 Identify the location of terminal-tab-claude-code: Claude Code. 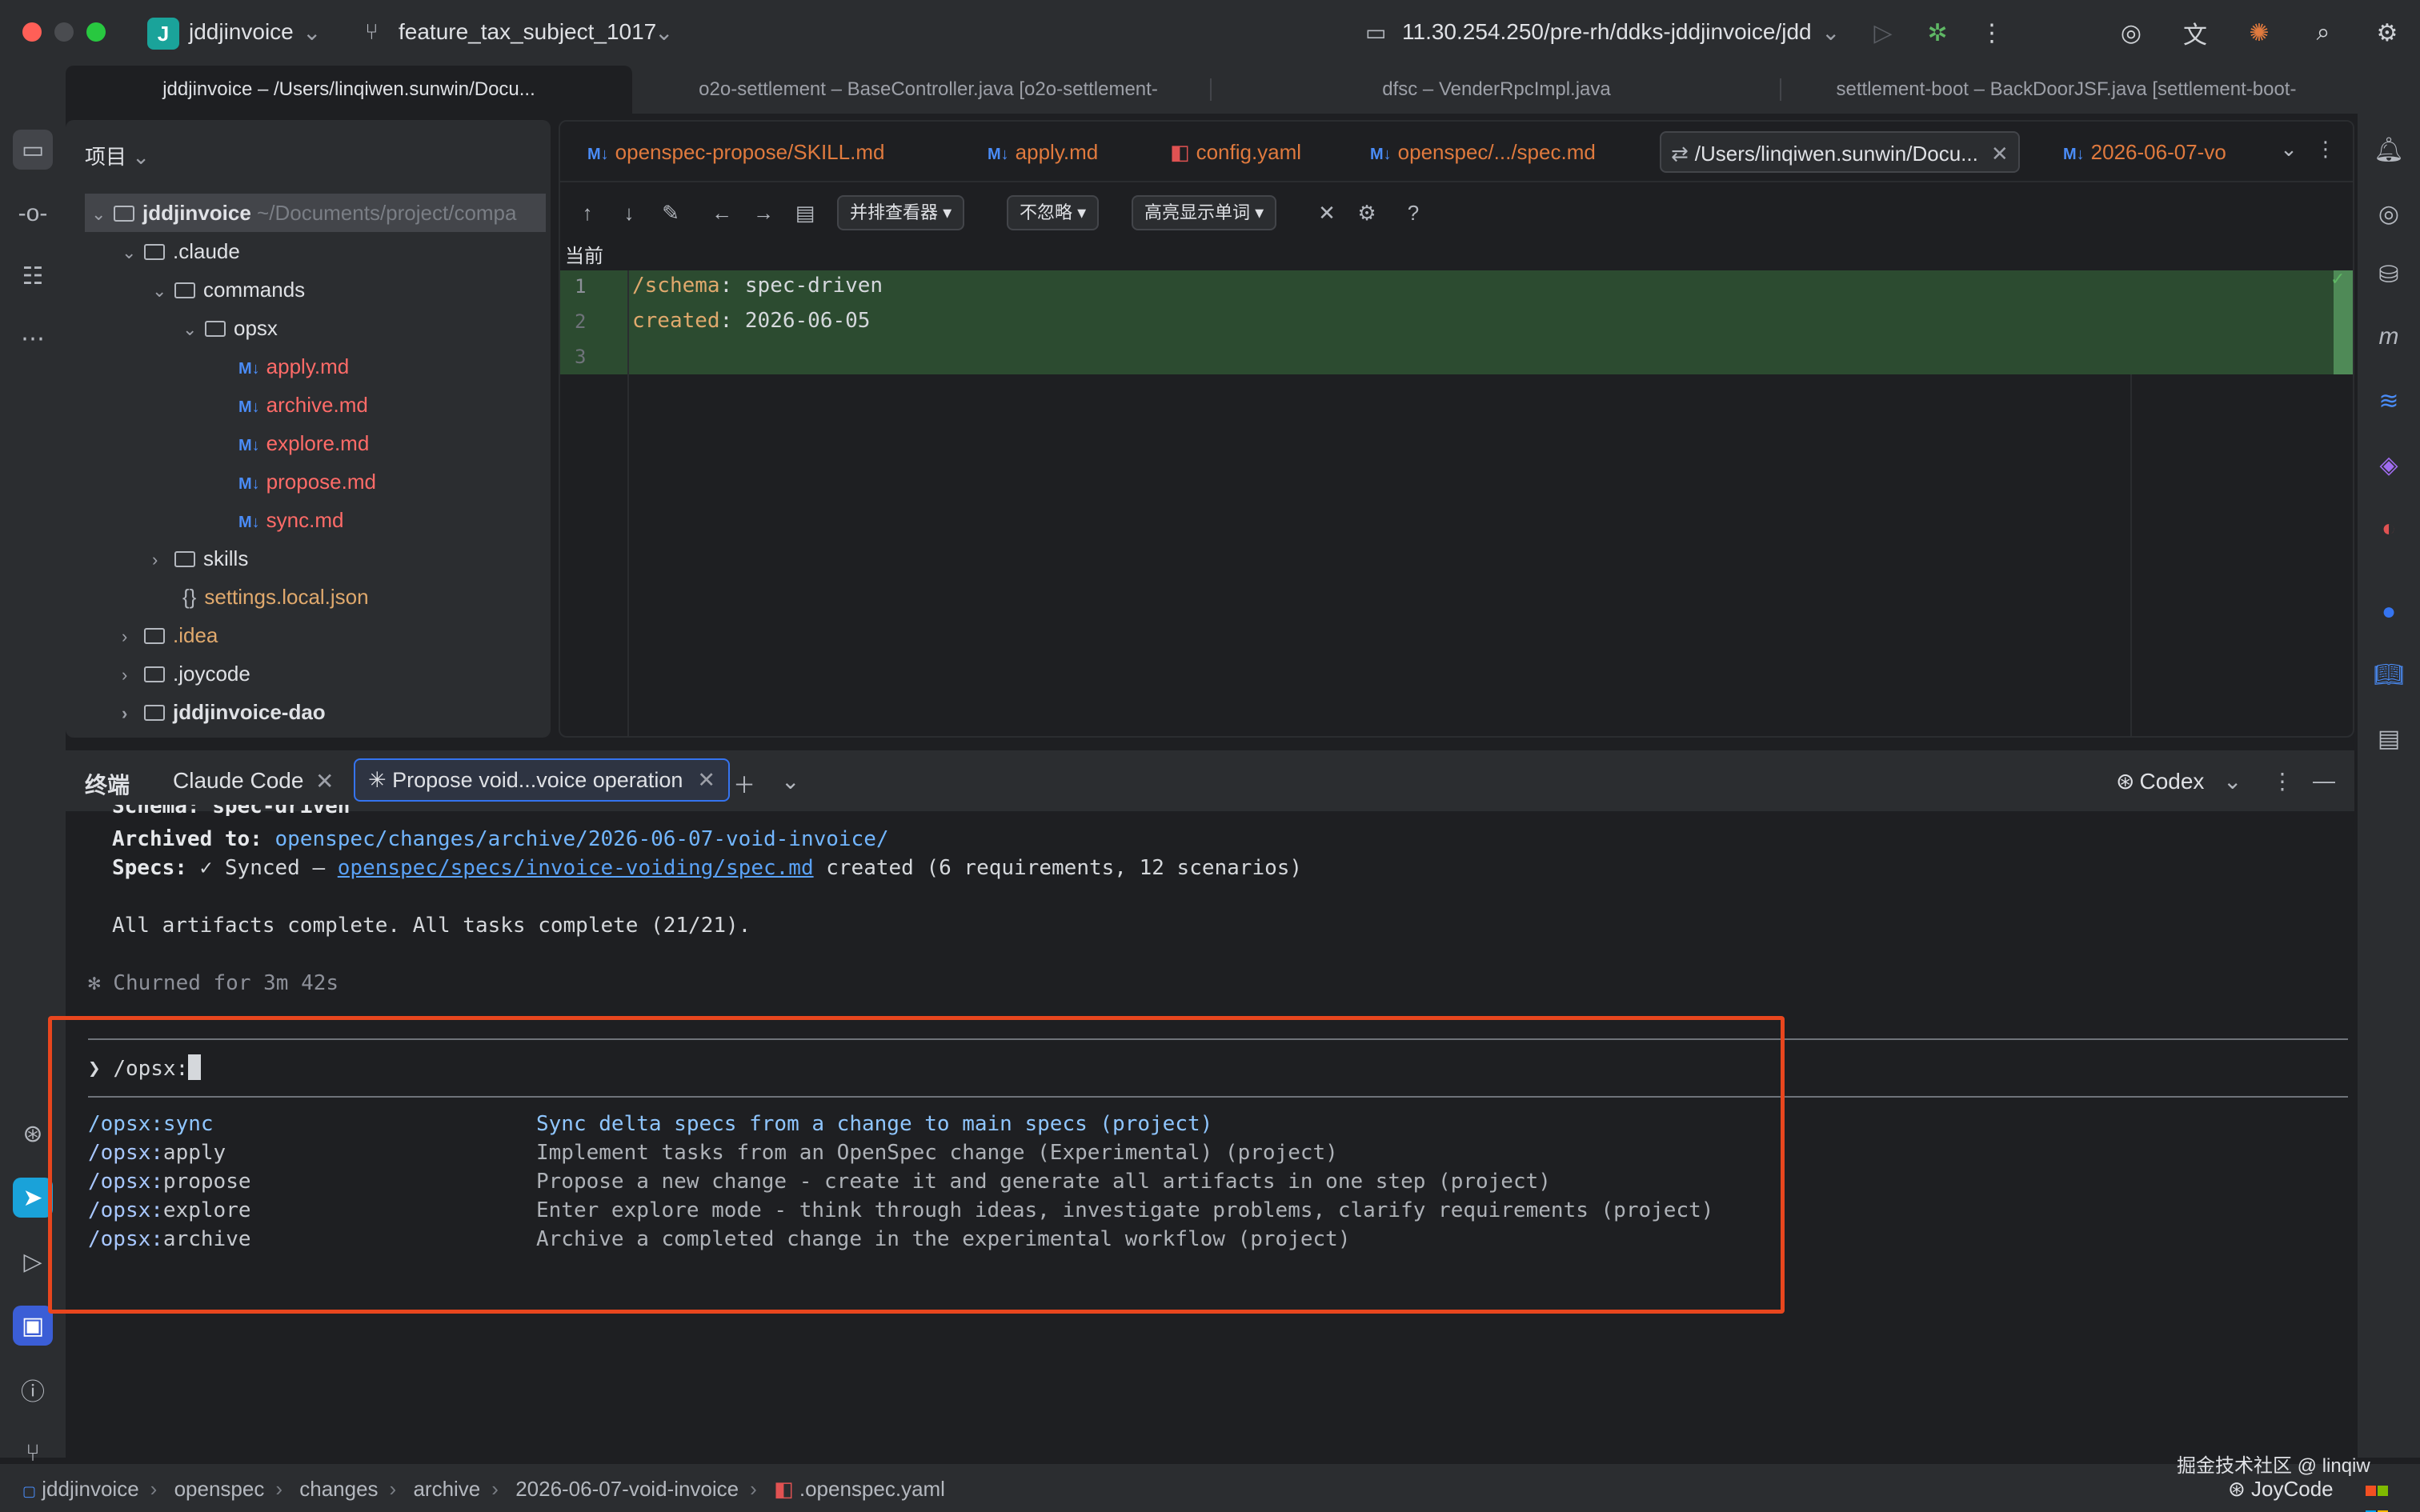
(238, 781).